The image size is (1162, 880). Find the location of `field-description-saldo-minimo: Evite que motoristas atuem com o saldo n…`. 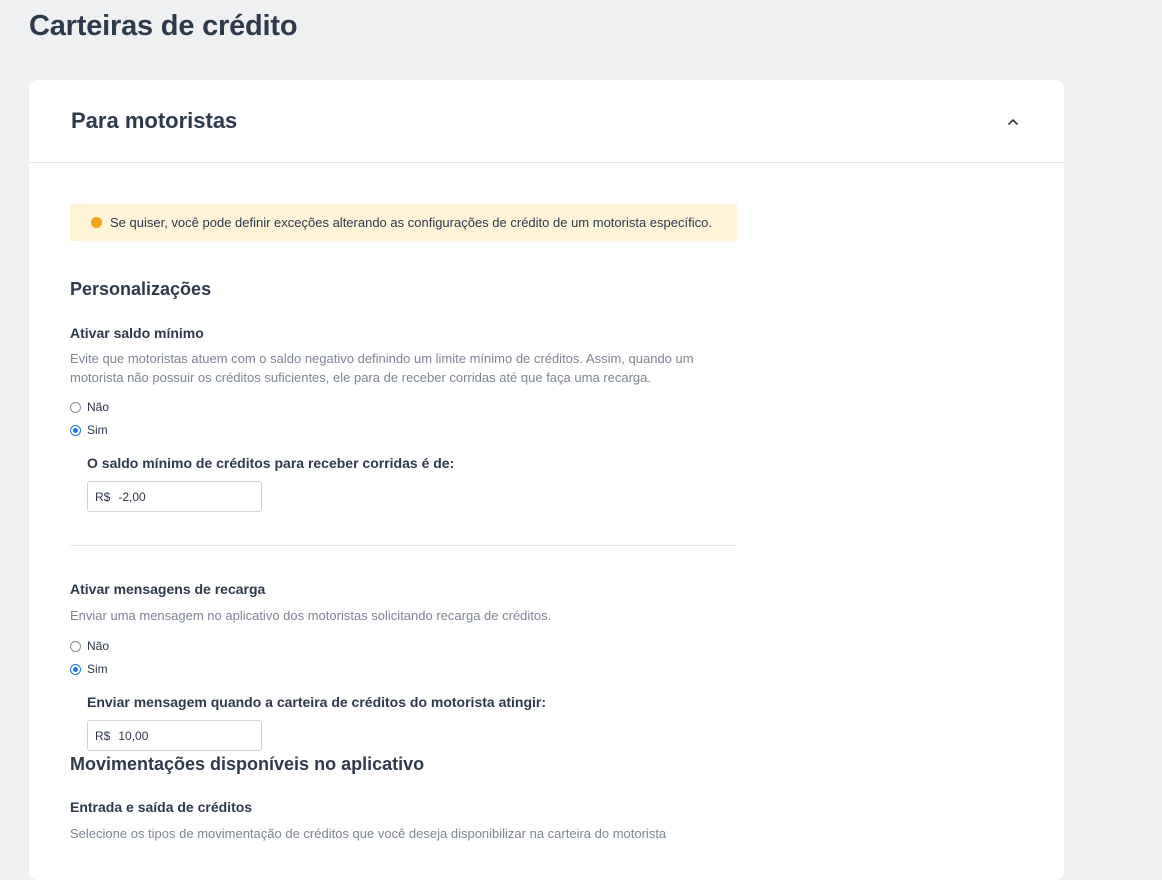

field-description-saldo-minimo: Evite que motoristas atuem com o saldo n… is located at coordinates (382, 368).